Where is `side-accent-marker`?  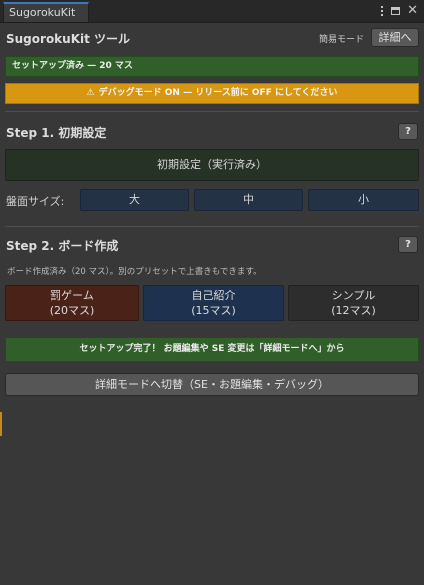 side-accent-marker is located at coordinates (1, 424).